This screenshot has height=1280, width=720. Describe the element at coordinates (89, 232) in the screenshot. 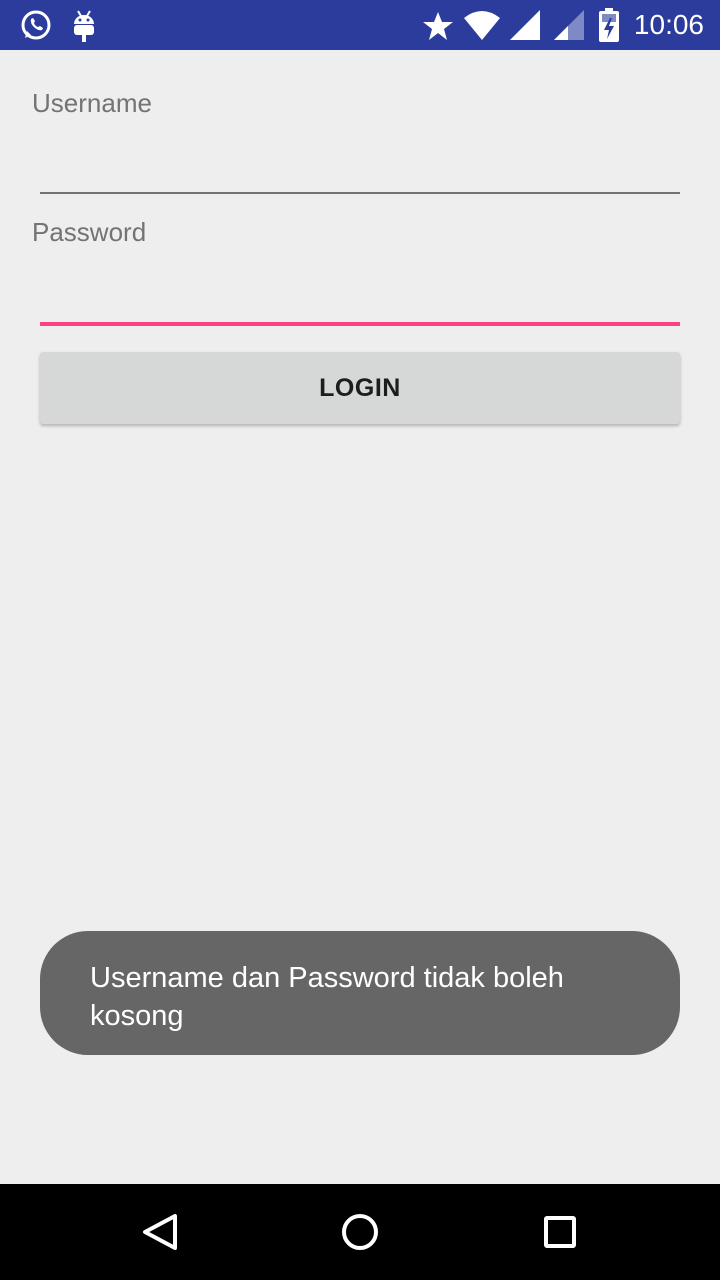

I see `password-label: Password` at that location.